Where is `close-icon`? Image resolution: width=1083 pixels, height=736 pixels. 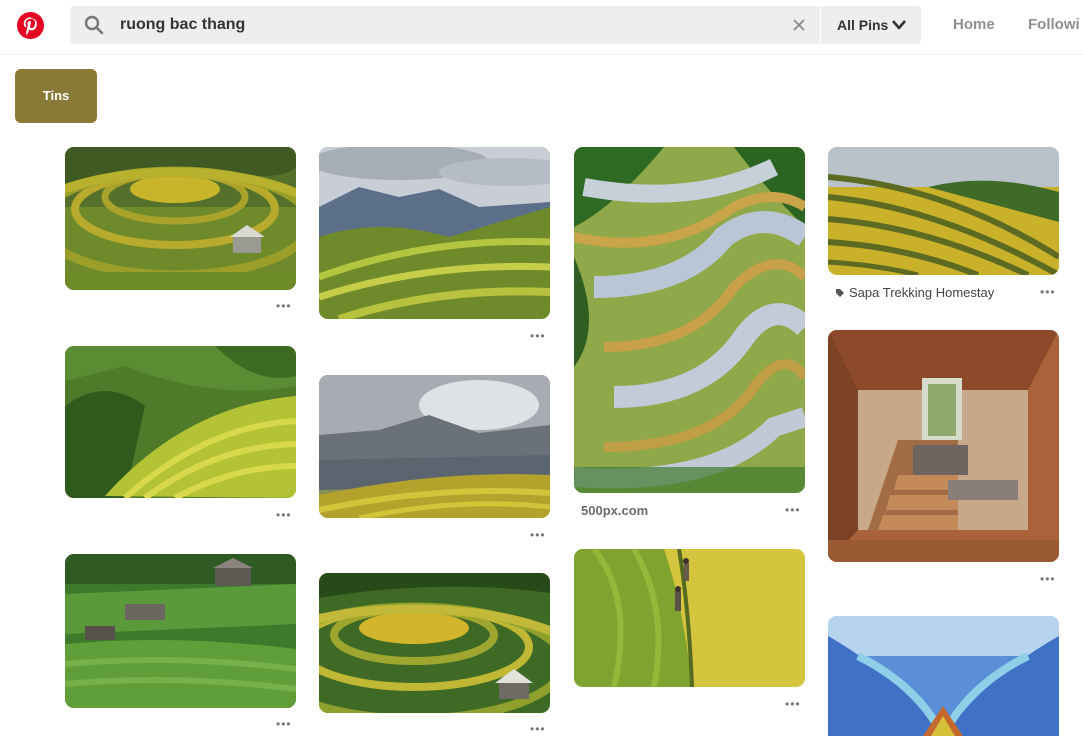 close-icon is located at coordinates (799, 25).